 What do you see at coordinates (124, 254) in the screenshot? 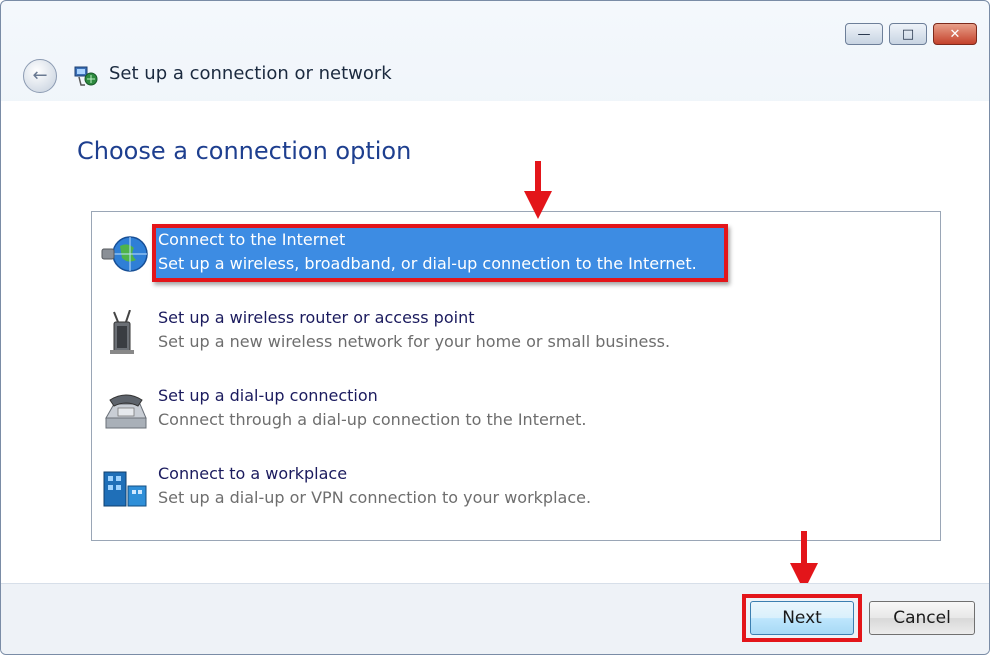
I see `globe-icon` at bounding box center [124, 254].